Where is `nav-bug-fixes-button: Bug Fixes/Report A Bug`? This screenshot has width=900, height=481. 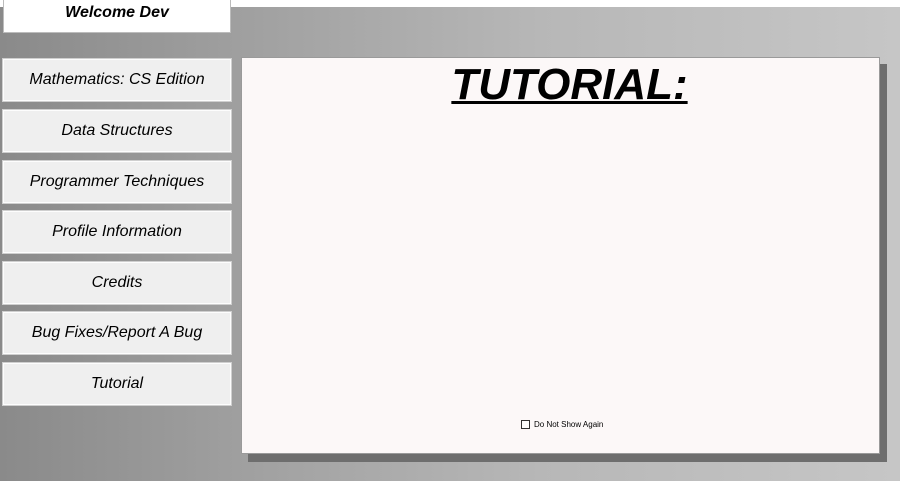 nav-bug-fixes-button: Bug Fixes/Report A Bug is located at coordinates (117, 333).